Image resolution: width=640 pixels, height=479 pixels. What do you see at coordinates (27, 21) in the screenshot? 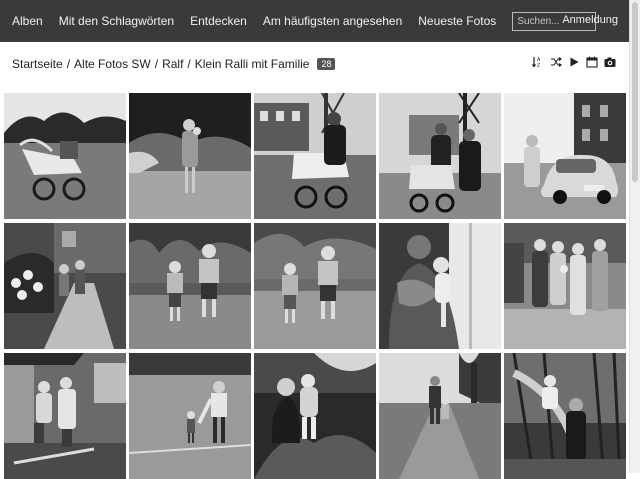
I see `nav-albums: Alben` at bounding box center [27, 21].